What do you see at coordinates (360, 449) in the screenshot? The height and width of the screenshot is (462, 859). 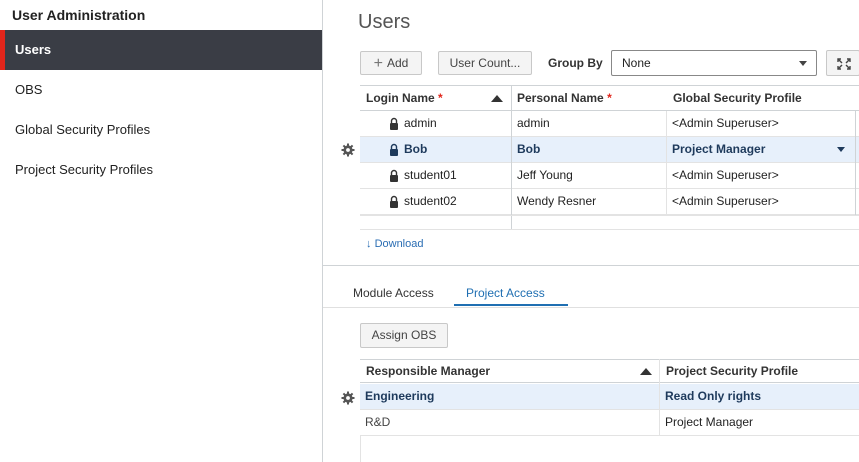 I see `grid-left-border` at bounding box center [360, 449].